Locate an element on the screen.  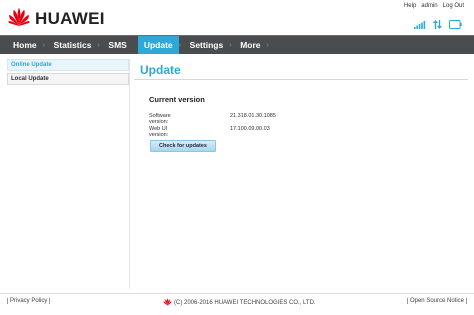
check-for-updates-button: Check for updates is located at coordinates (183, 146).